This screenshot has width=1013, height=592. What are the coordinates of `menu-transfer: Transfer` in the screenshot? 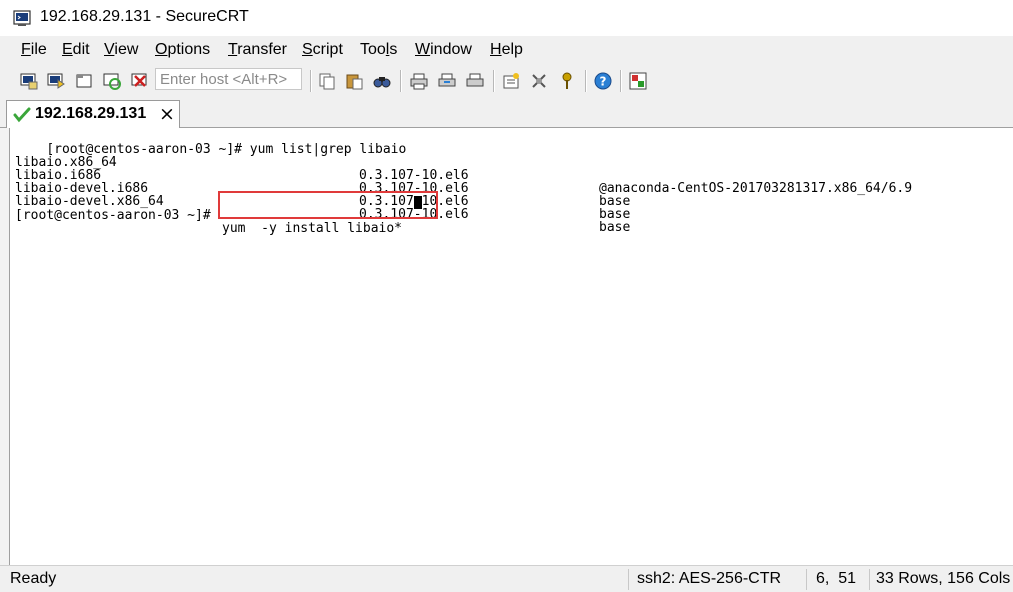 It's located at (257, 50).